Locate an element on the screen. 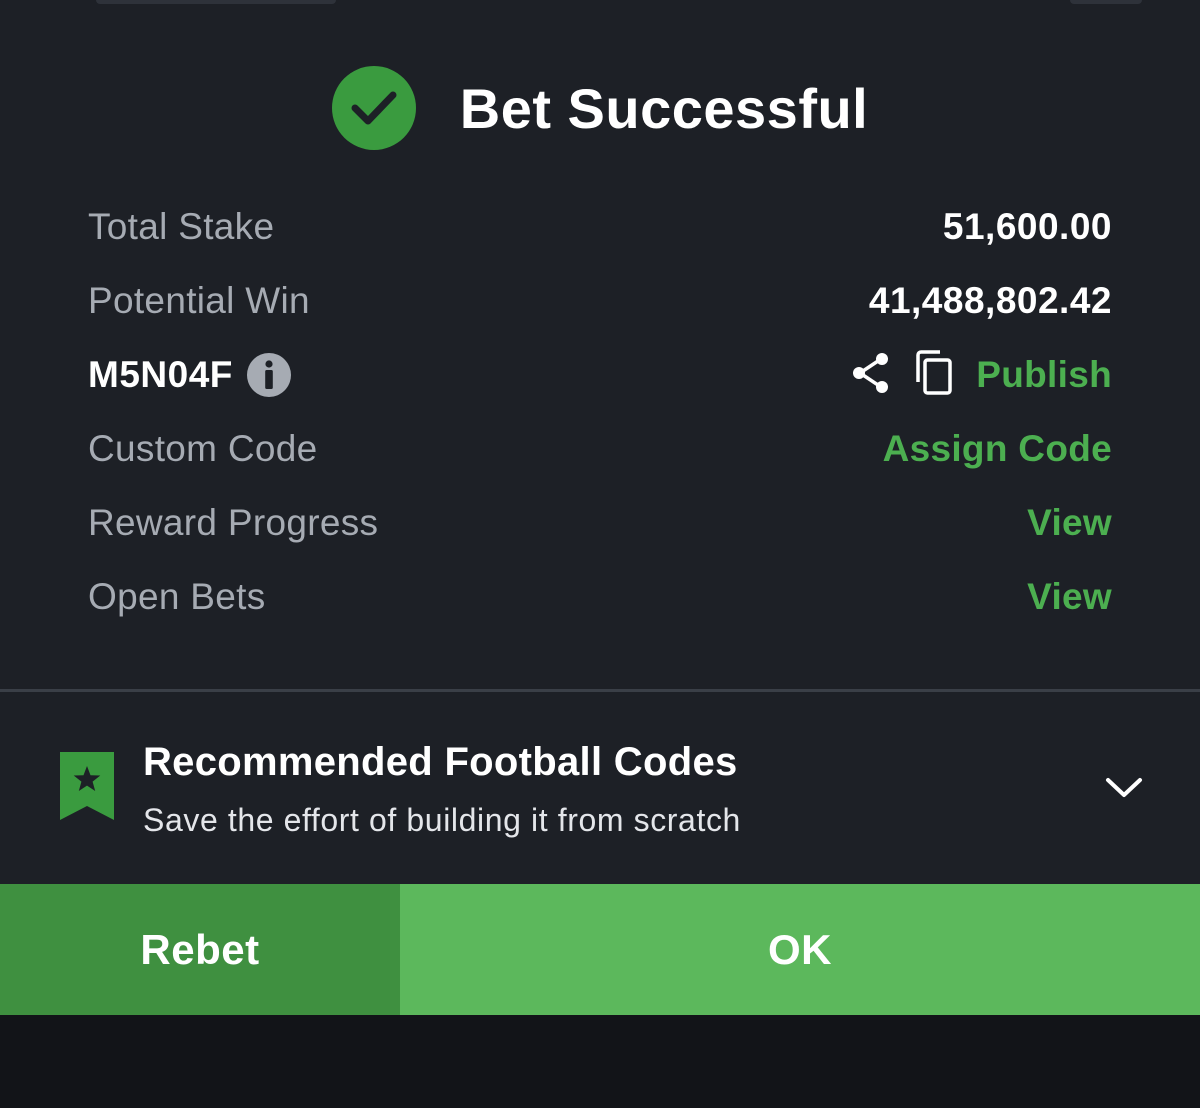  total-stake-value: 51,600.00 is located at coordinates (1027, 226).